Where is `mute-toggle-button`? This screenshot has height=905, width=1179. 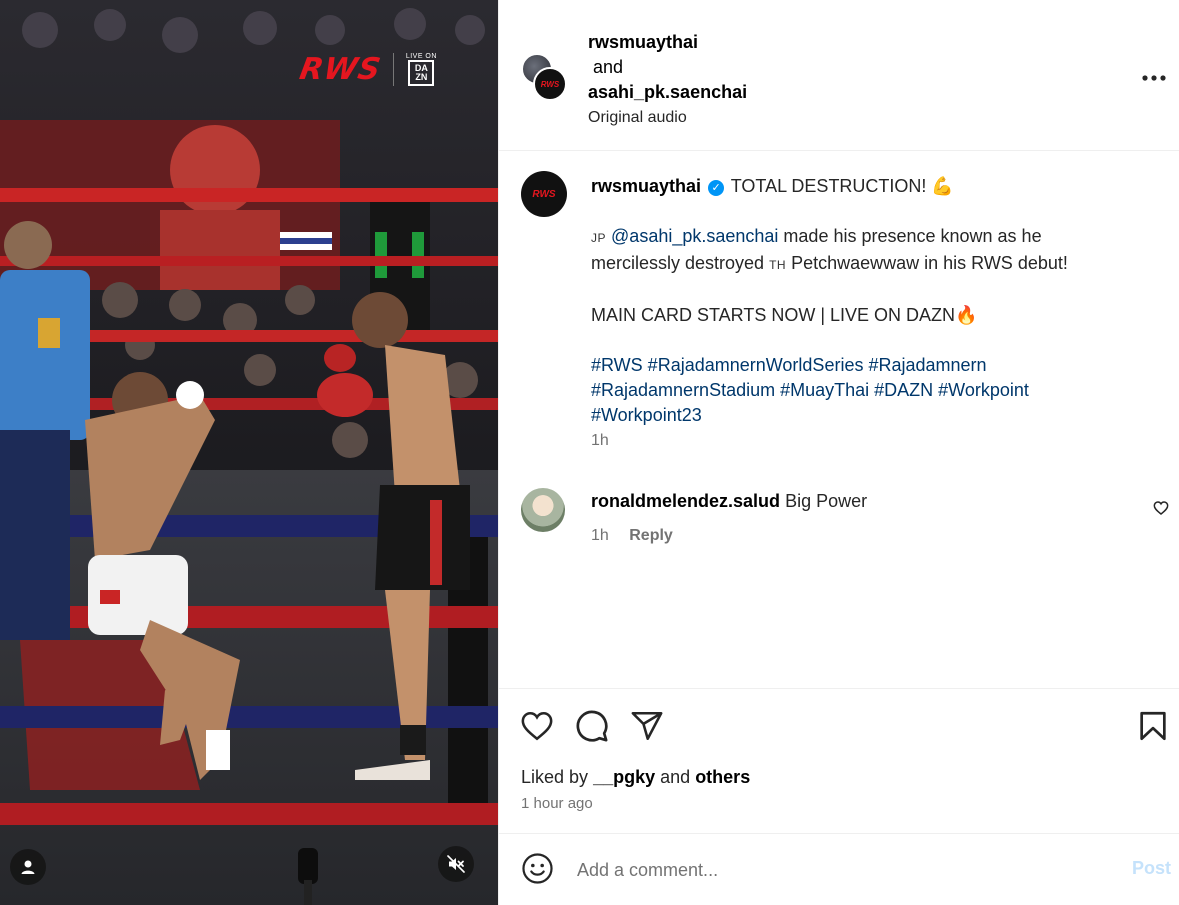
mute-toggle-button is located at coordinates (456, 864).